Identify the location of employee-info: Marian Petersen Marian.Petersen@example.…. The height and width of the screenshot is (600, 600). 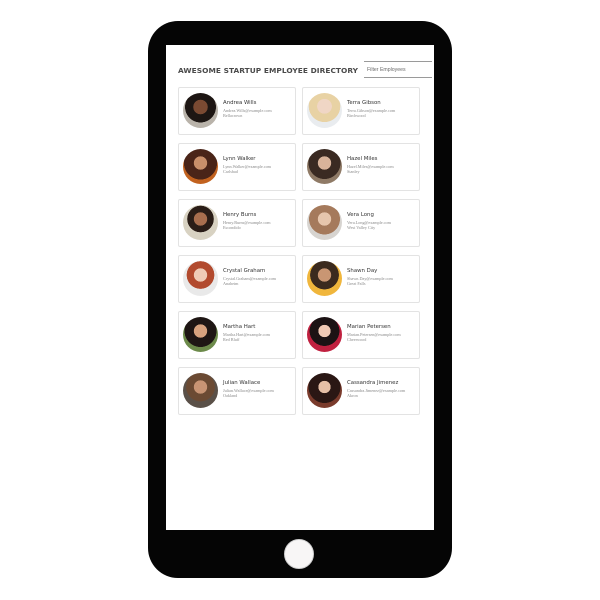
(383, 333).